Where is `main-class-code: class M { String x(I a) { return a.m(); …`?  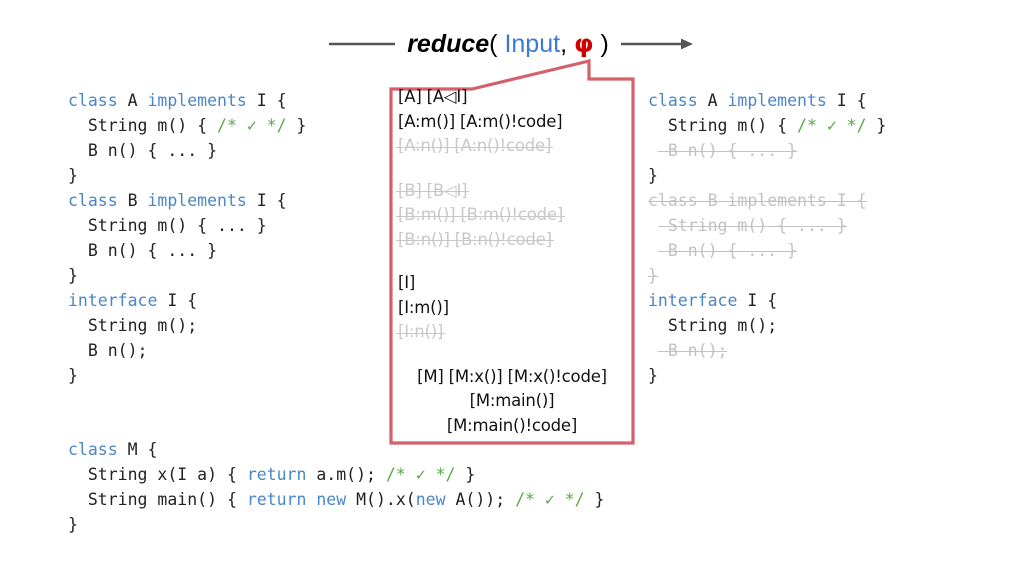
main-class-code: class M { String x(I a) { return a.m(); … is located at coordinates (336, 487).